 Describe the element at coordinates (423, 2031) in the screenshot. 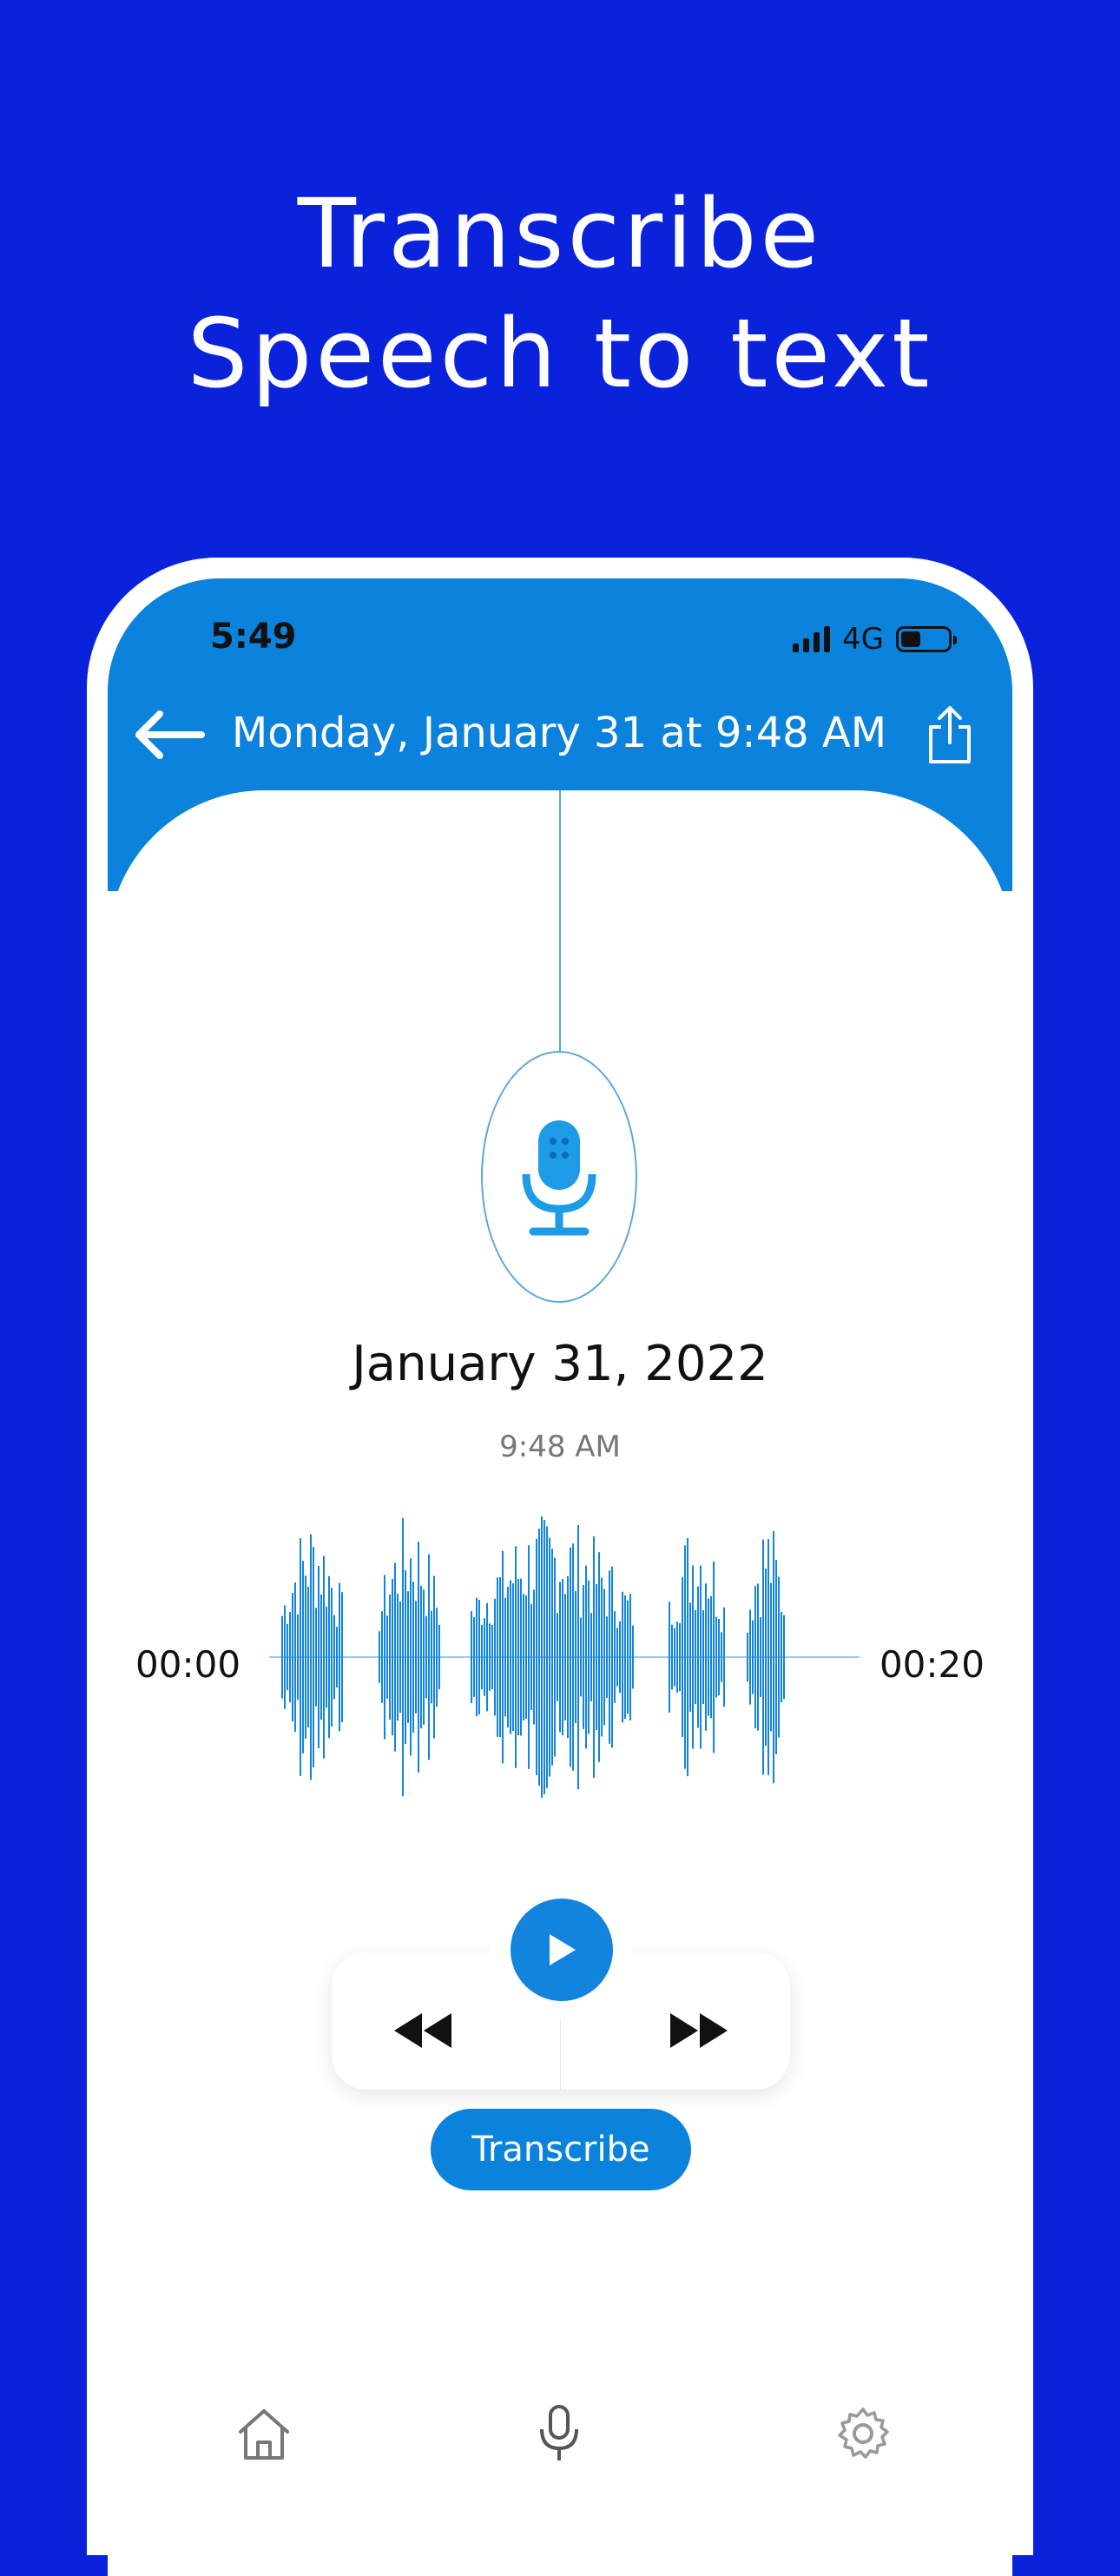

I see `rewind-button` at that location.